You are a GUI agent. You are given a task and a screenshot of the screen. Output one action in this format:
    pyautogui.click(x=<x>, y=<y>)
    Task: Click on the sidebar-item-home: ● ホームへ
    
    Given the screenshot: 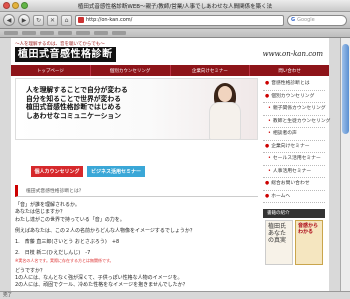 What is the action you would take?
    pyautogui.click(x=294, y=197)
    